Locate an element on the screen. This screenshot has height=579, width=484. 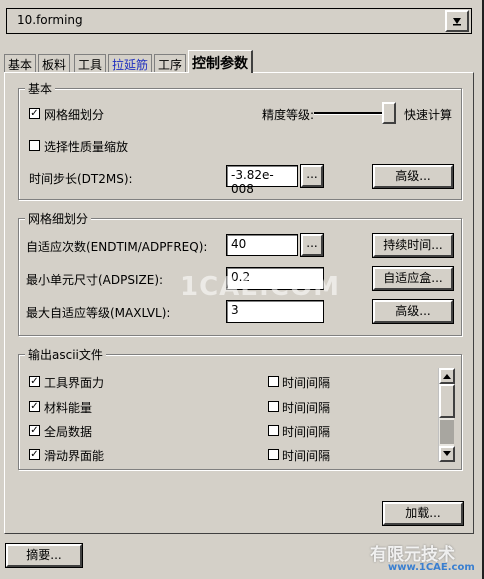
tab-process: 工序 is located at coordinates (170, 63).